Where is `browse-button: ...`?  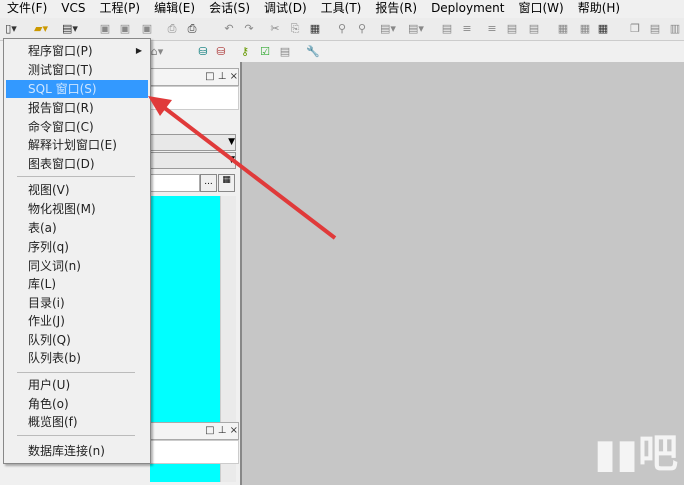
browse-button: ... is located at coordinates (208, 183).